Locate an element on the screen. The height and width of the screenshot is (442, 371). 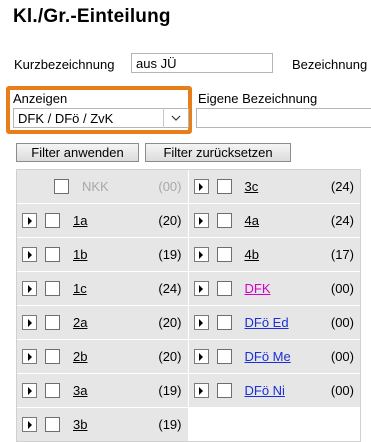
bezeichnung-label: Bezeichnung is located at coordinates (330, 64).